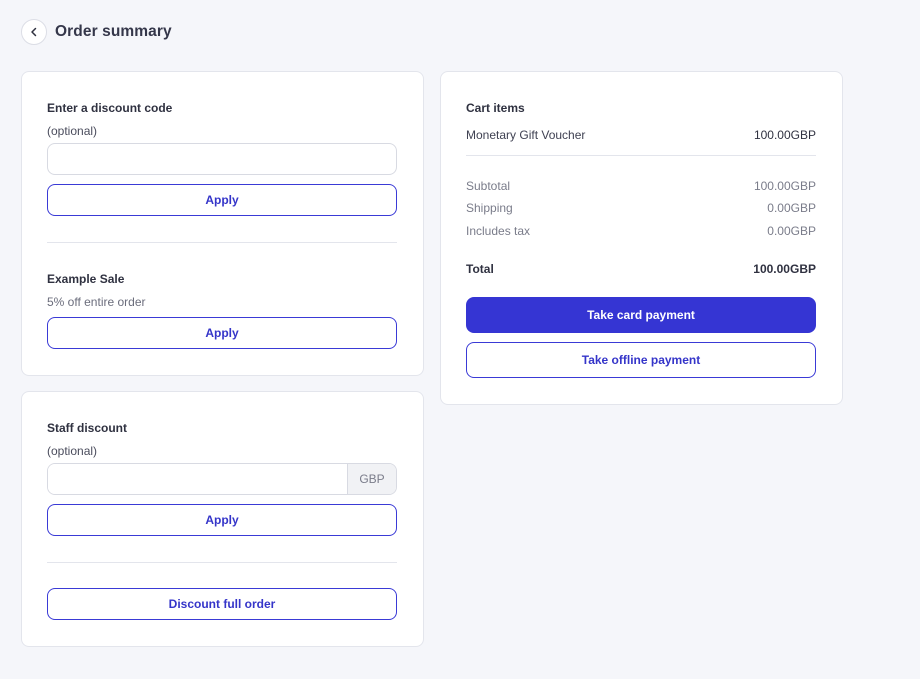 This screenshot has width=920, height=679. What do you see at coordinates (641, 360) in the screenshot?
I see `take-offline-payment-button: Take offline payment` at bounding box center [641, 360].